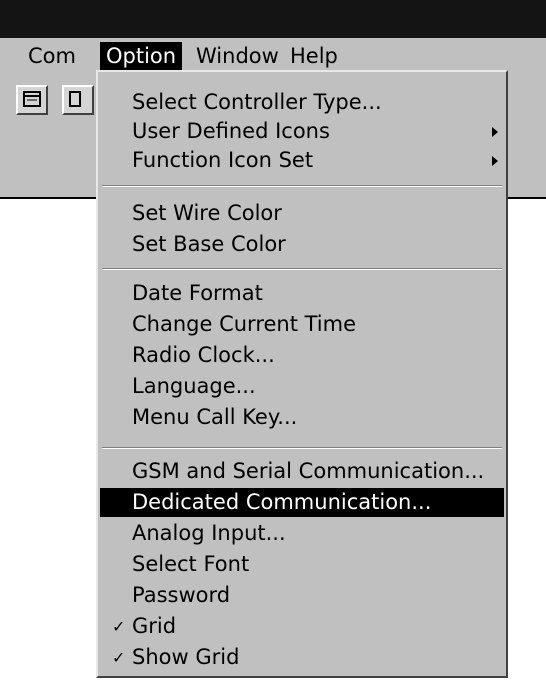 This screenshot has height=682, width=546. Describe the element at coordinates (302, 595) in the screenshot. I see `menu-item-password: Password` at that location.